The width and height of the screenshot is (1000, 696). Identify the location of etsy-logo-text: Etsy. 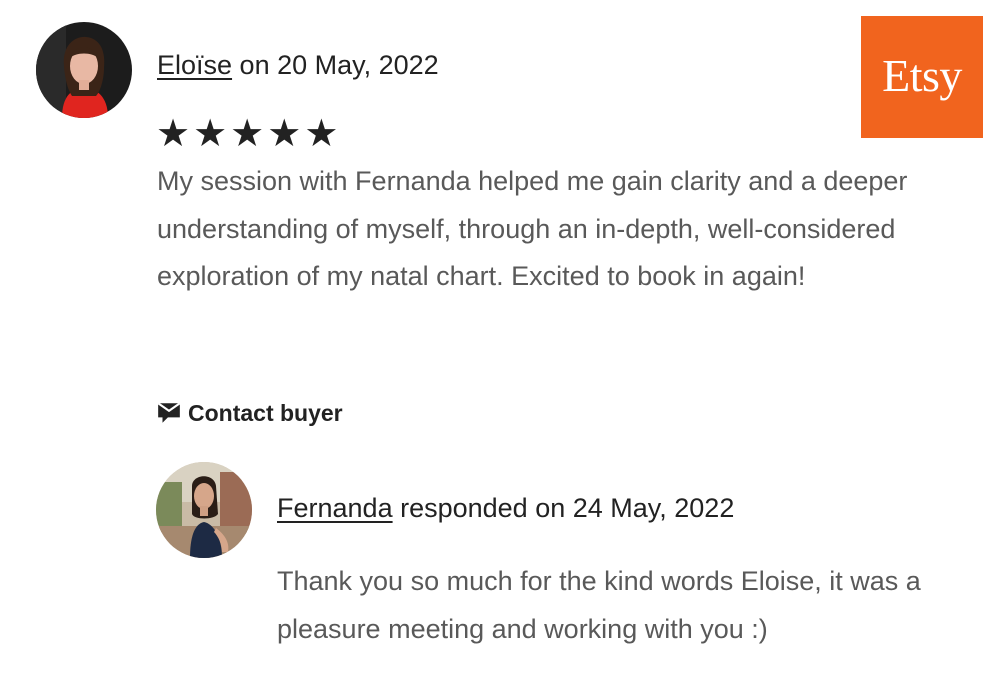
(922, 75).